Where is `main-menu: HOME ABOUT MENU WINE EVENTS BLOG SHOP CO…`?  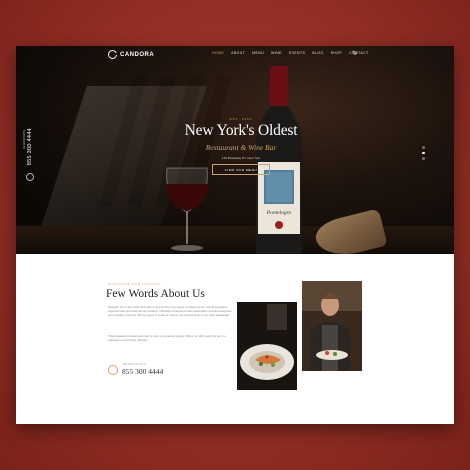
main-menu: HOME ABOUT MENU WINE EVENTS BLOG SHOP CO… is located at coordinates (290, 53).